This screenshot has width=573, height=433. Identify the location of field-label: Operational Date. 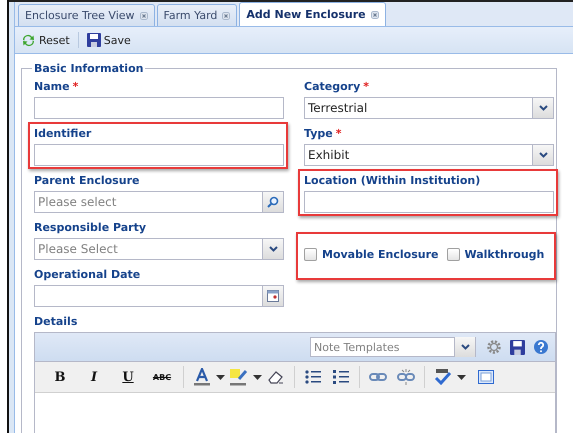
(87, 274).